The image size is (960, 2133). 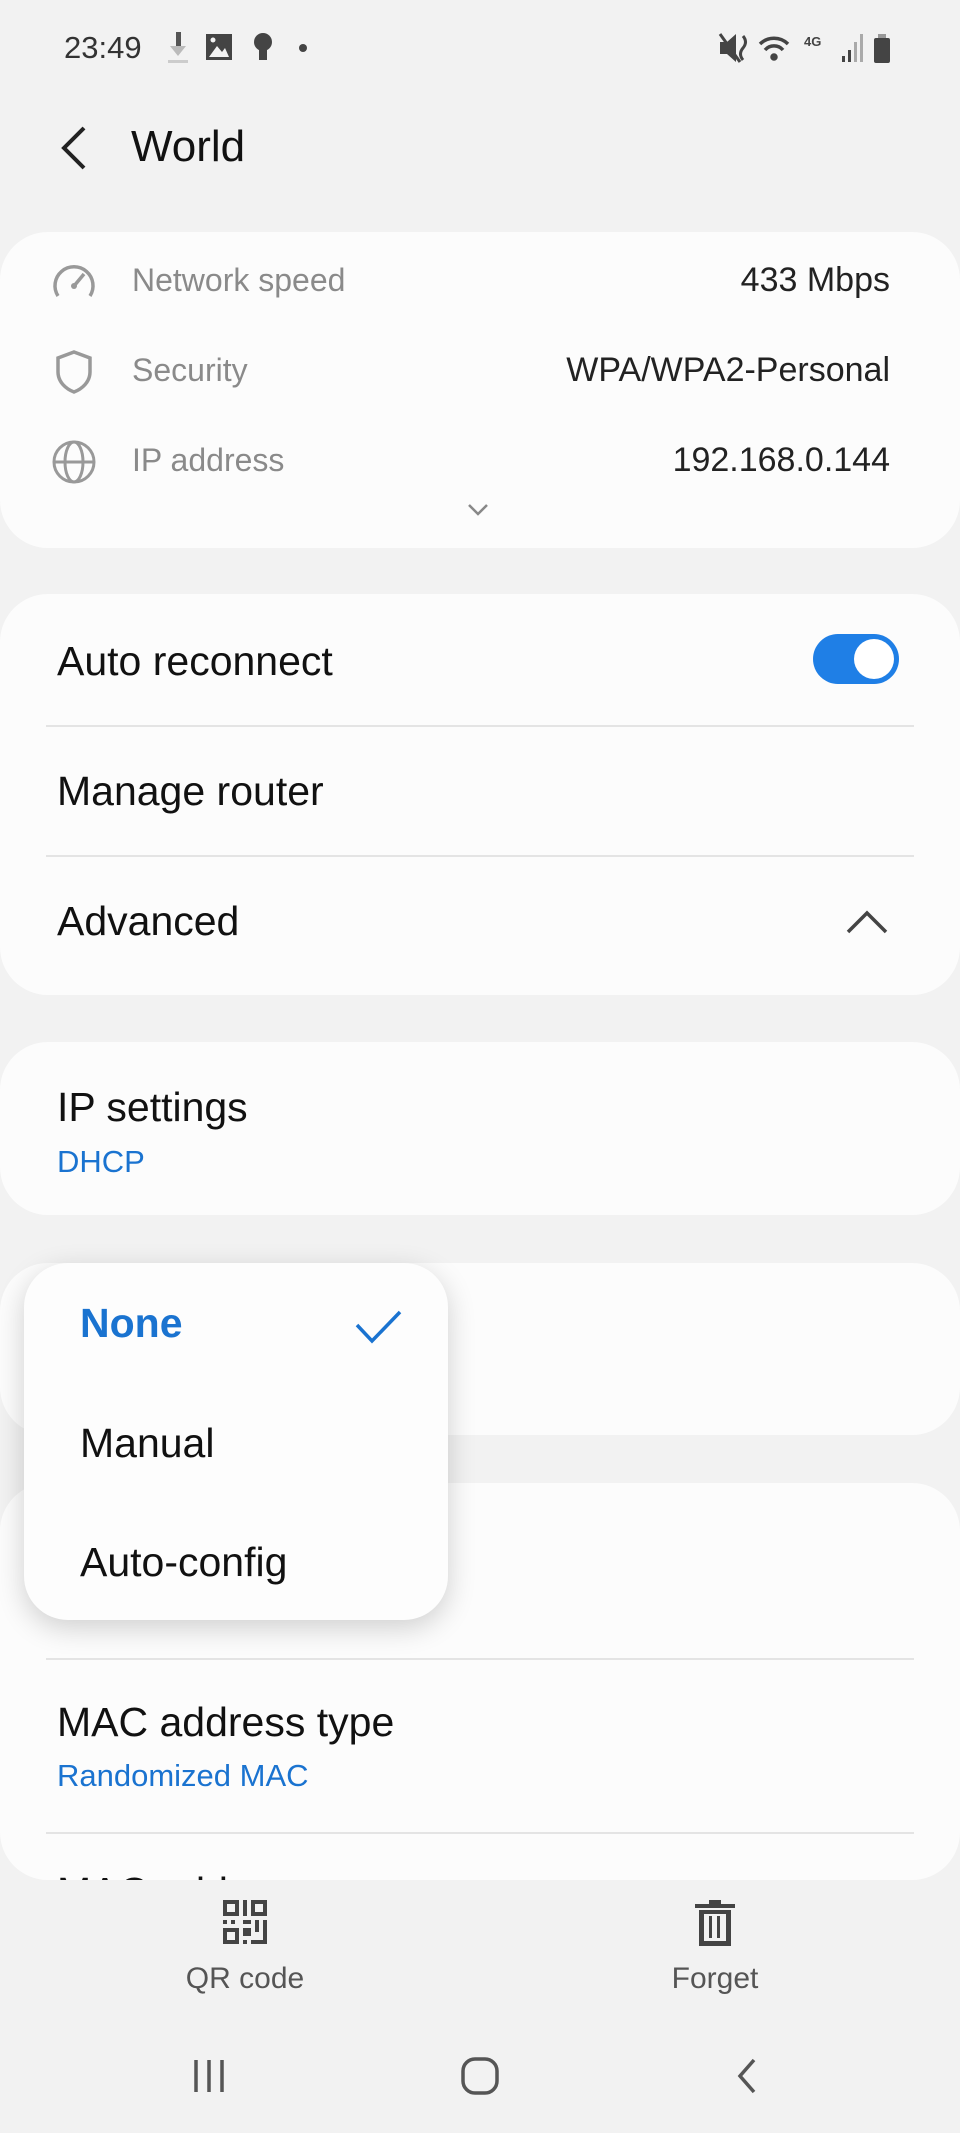 What do you see at coordinates (225, 1722) in the screenshot?
I see `mac-address-type-label: MAC address type` at bounding box center [225, 1722].